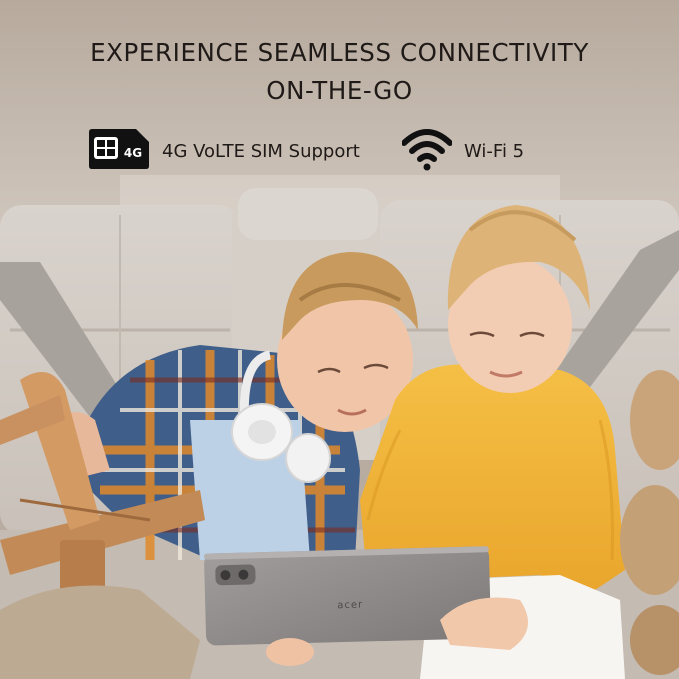  Describe the element at coordinates (261, 151) in the screenshot. I see `feature-label-sim: 4G VoLTE SIM Support` at that location.